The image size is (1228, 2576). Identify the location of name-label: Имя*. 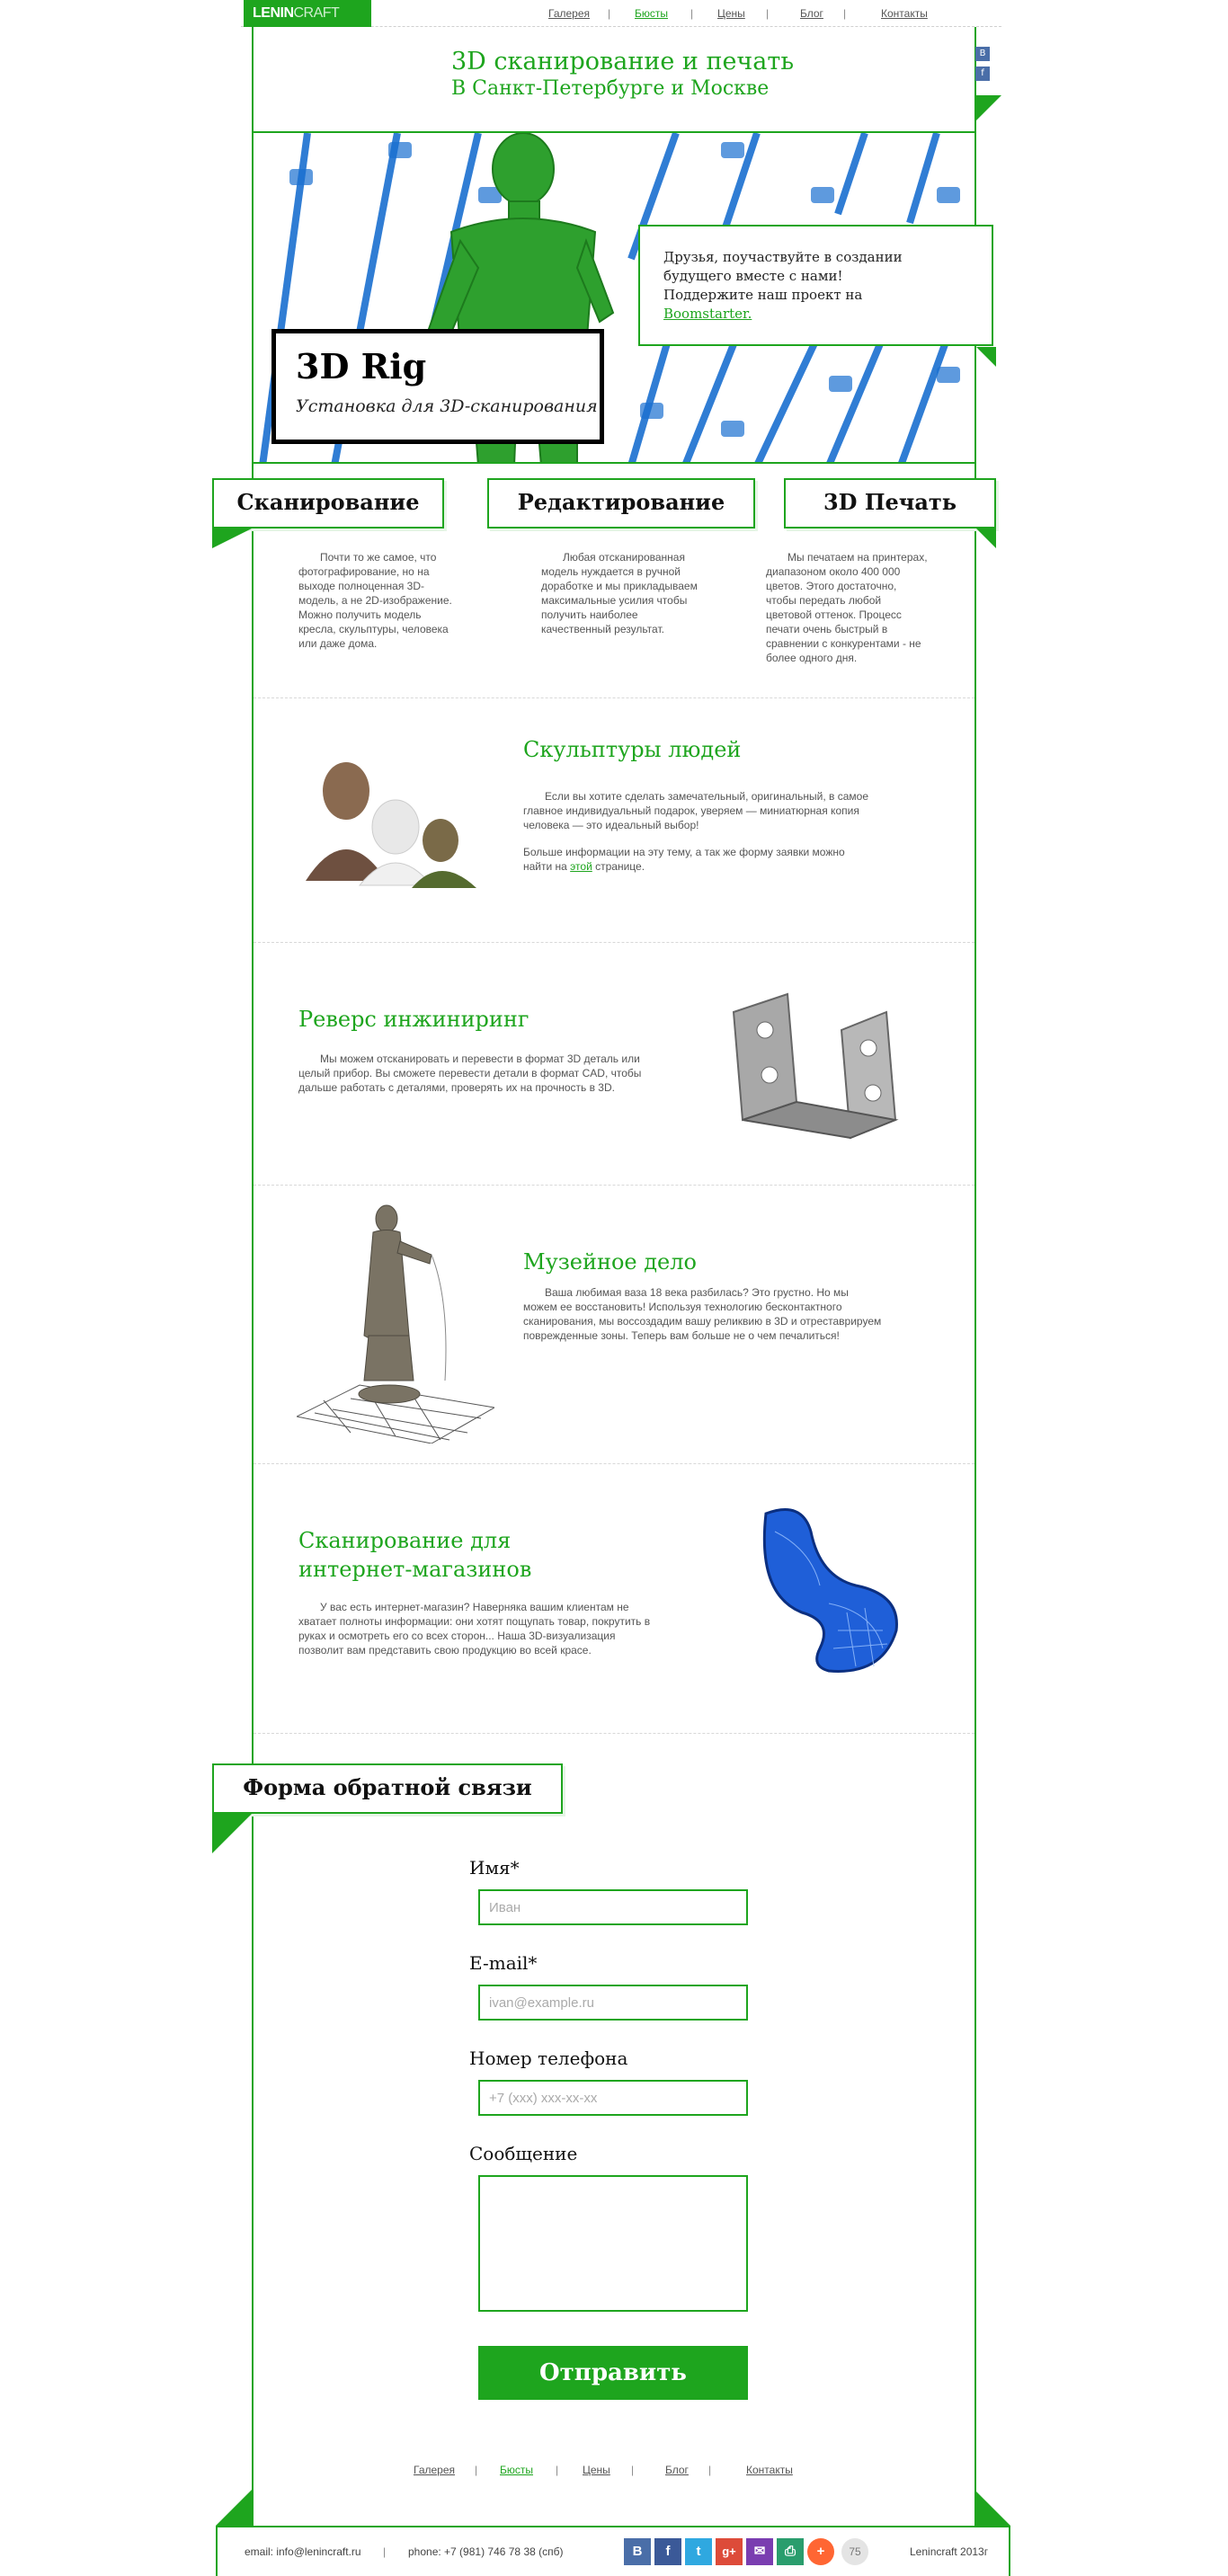
(494, 1868).